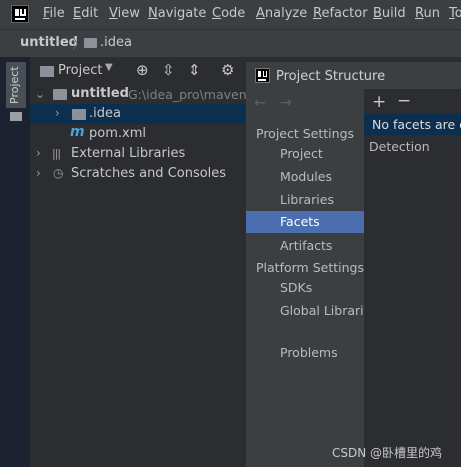 This screenshot has width=461, height=467. I want to click on project-view-selector: Project, so click(80, 70).